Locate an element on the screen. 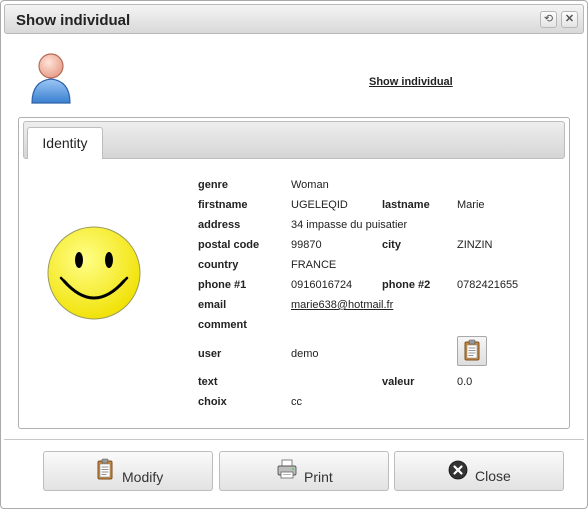 This screenshot has width=588, height=509. lastname-label: lastname is located at coordinates (406, 205).